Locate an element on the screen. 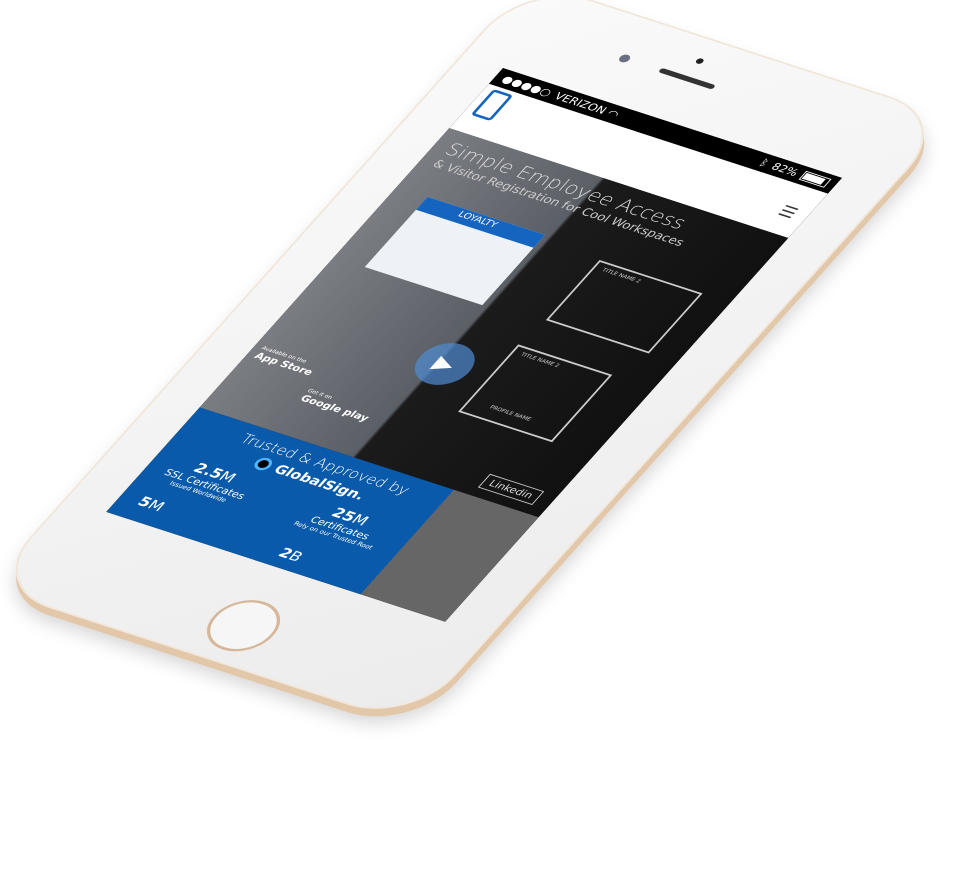 The image size is (969, 871). globalsign-eye-icon is located at coordinates (263, 464).